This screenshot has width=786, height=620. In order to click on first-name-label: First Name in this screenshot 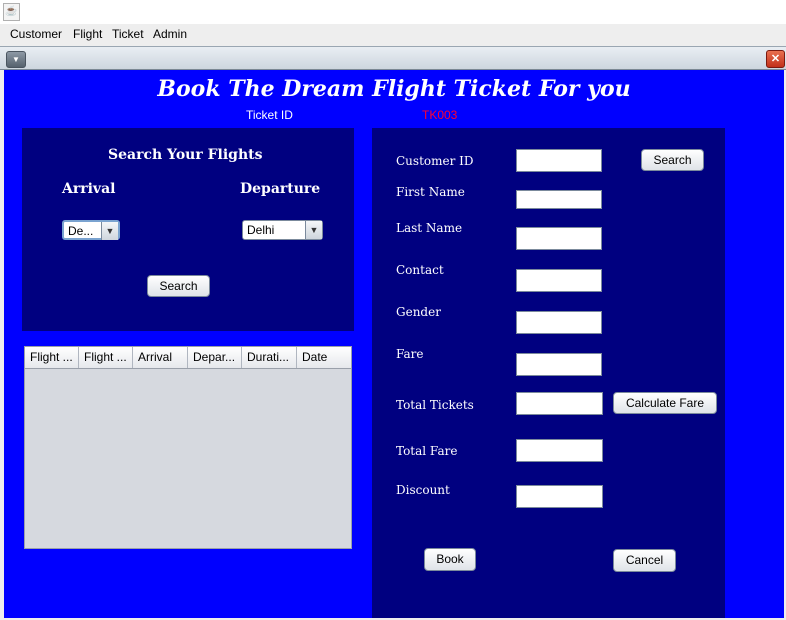, I will do `click(430, 192)`.